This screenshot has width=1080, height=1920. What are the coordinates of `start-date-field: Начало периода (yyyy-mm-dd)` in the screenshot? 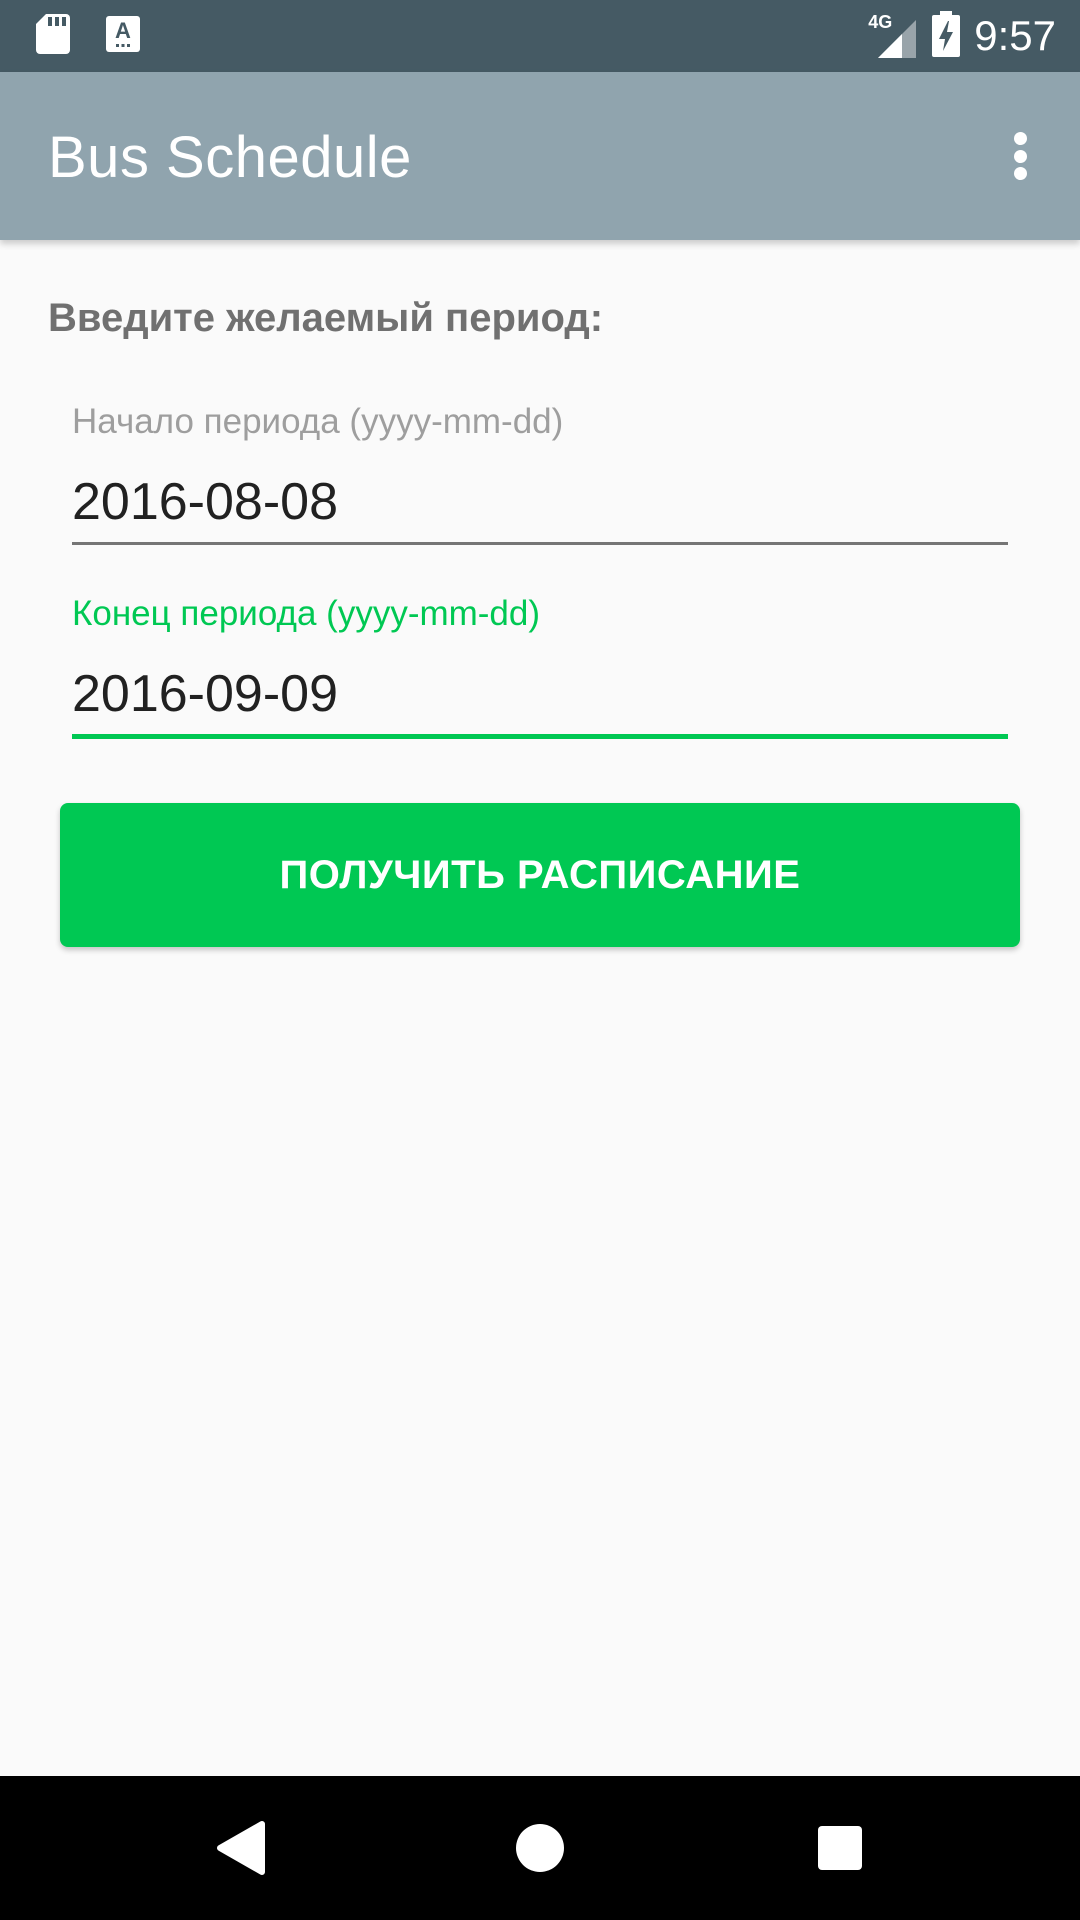 It's located at (540, 473).